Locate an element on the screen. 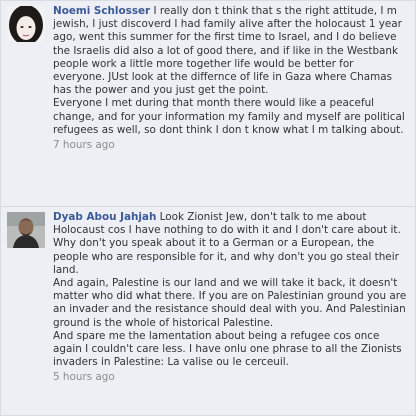 This screenshot has width=416, height=416. comment-timestamp: 5 hours ago is located at coordinates (230, 377).